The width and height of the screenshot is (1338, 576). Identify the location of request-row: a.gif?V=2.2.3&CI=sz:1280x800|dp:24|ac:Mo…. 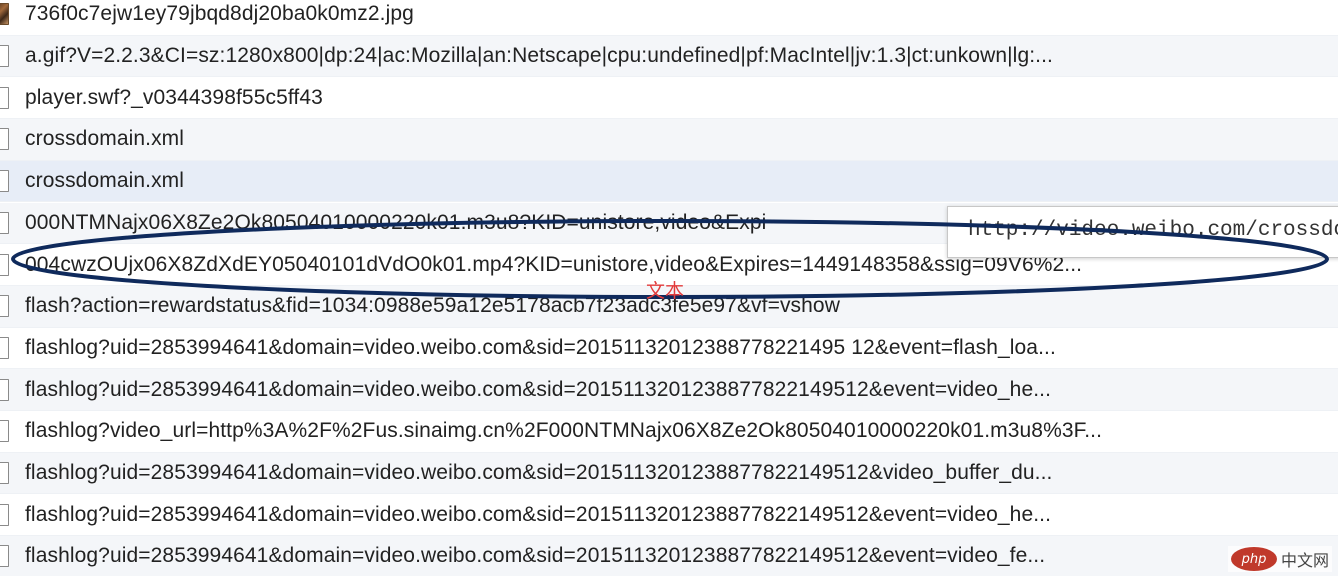
(669, 56).